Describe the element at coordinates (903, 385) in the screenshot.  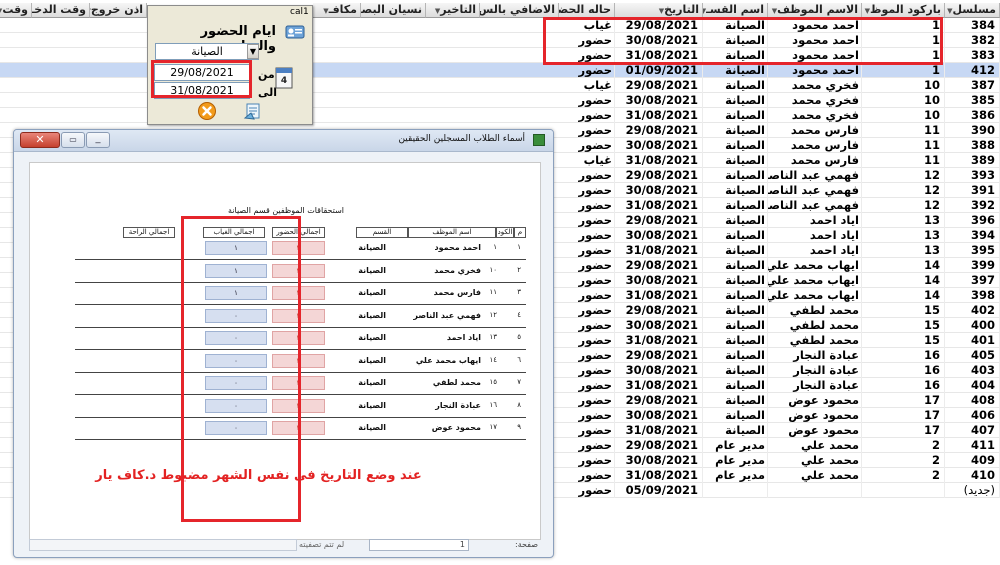
I see `cell-barcode: 16` at that location.